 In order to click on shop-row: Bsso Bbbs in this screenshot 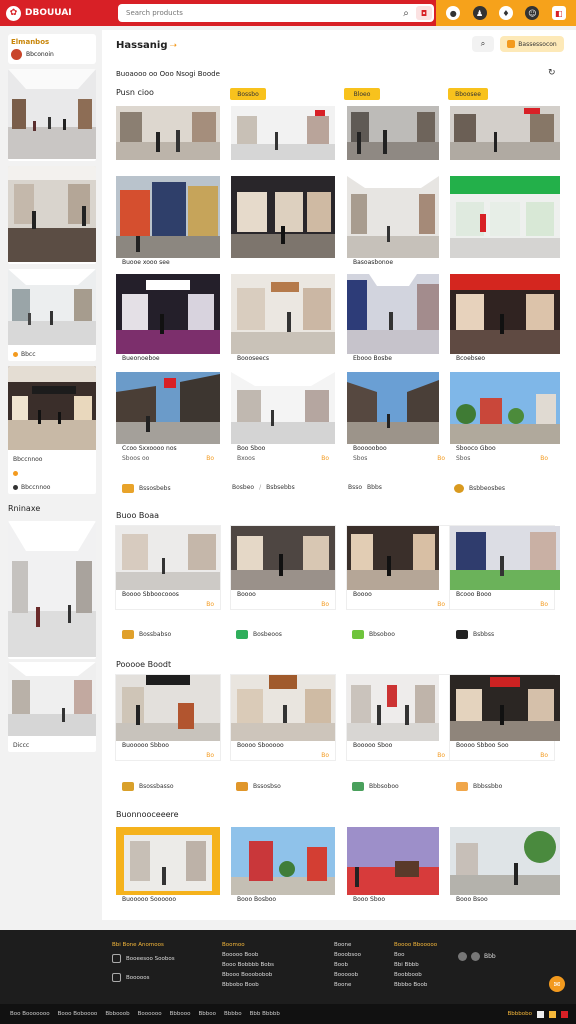, I will do `click(365, 487)`.